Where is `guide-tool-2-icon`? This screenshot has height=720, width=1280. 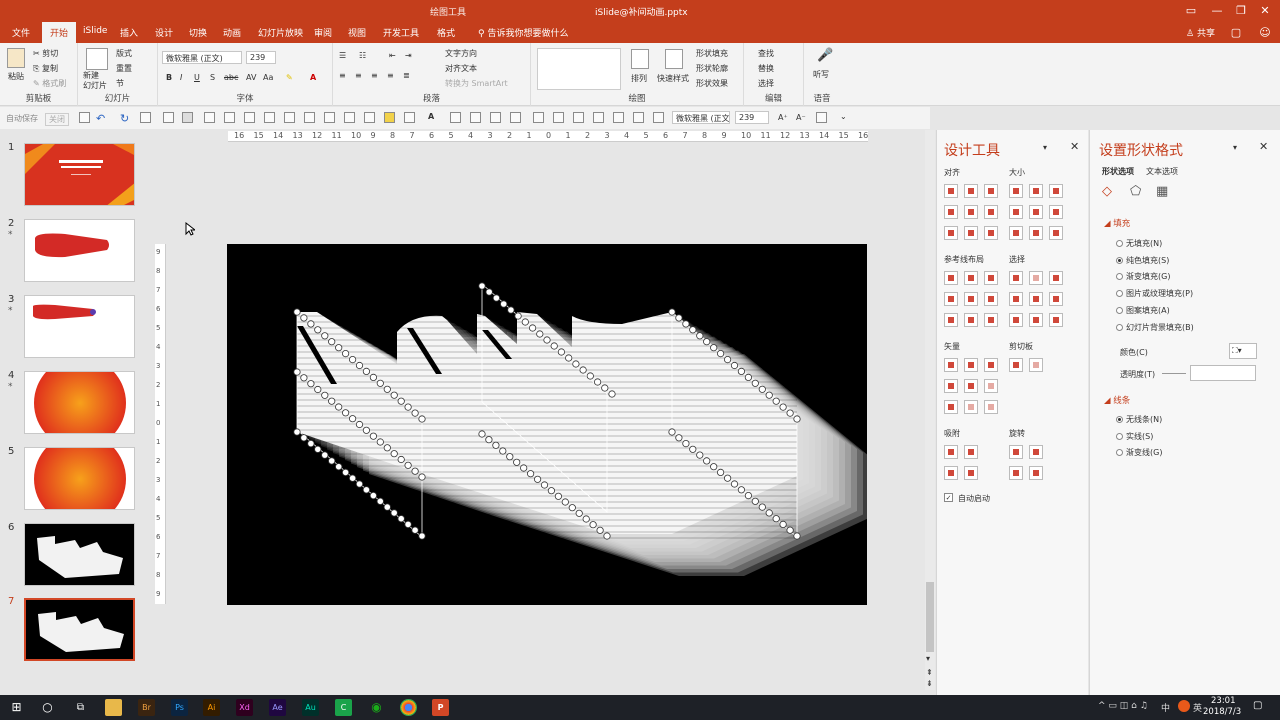 guide-tool-2-icon is located at coordinates (971, 278).